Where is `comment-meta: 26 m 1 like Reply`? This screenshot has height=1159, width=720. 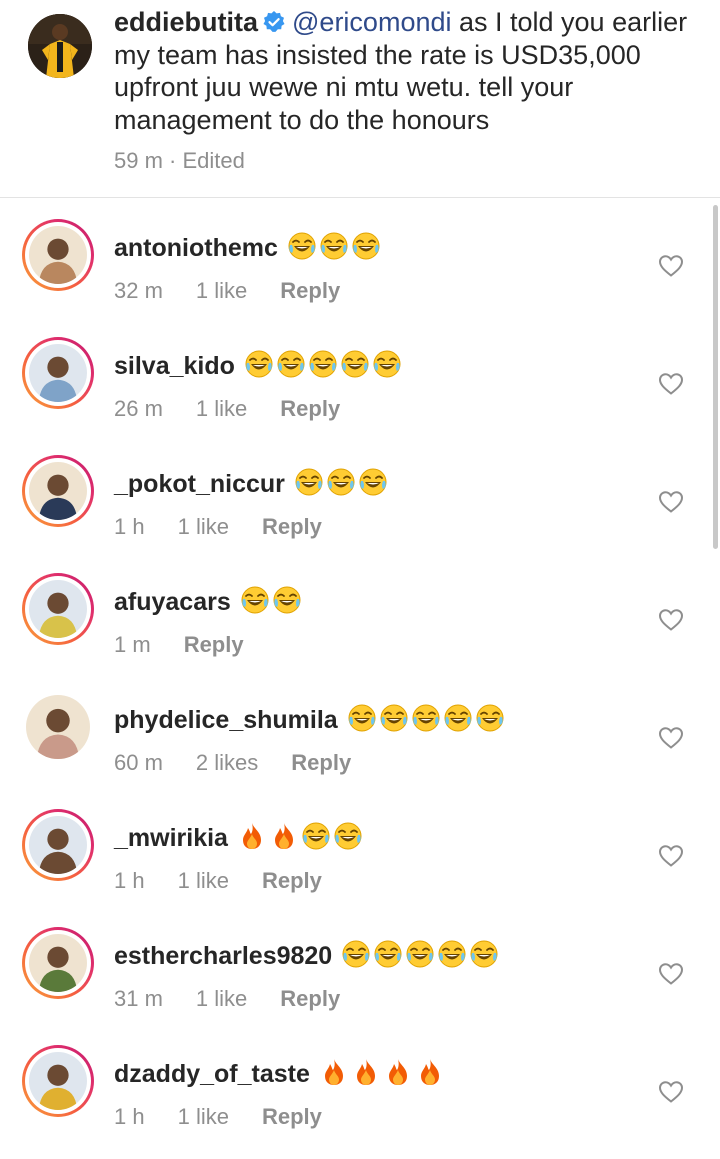 comment-meta: 26 m 1 like Reply is located at coordinates (243, 409).